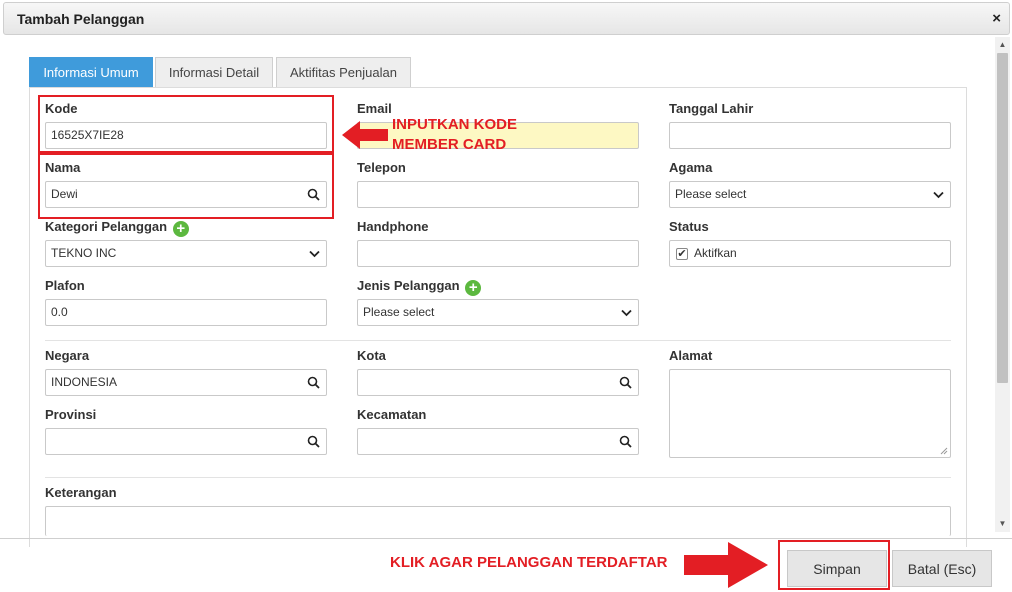  Describe the element at coordinates (399, 312) in the screenshot. I see `jenis-value: Please select` at that location.